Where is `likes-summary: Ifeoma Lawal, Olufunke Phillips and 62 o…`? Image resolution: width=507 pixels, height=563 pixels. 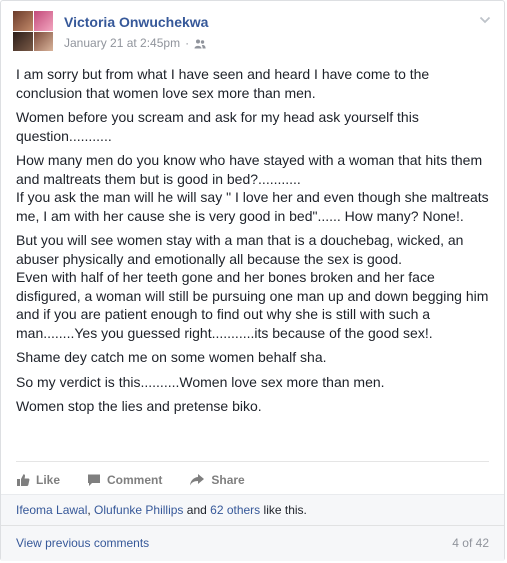 likes-summary: Ifeoma Lawal, Olufunke Phillips and 62 o… is located at coordinates (252, 509).